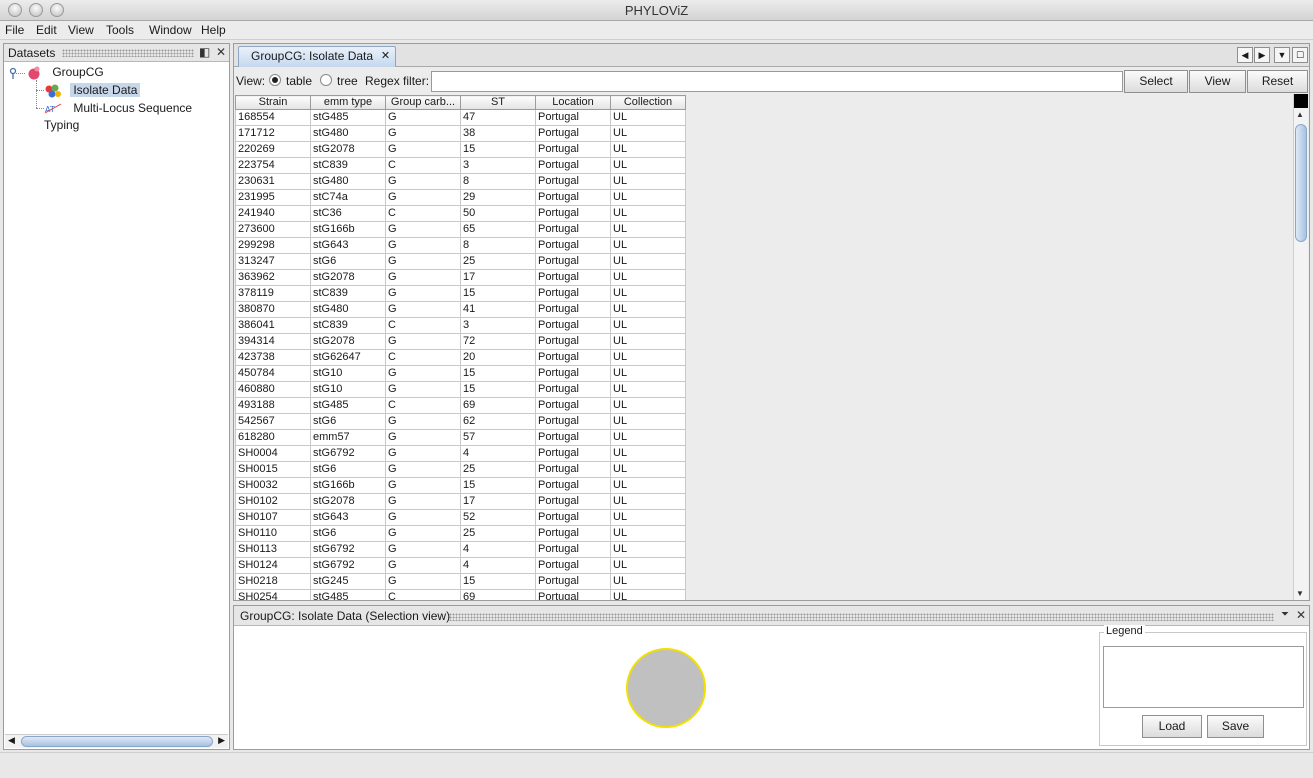 The image size is (1313, 778). I want to click on tree-node-isolate-data: Isolate Data, so click(92, 90).